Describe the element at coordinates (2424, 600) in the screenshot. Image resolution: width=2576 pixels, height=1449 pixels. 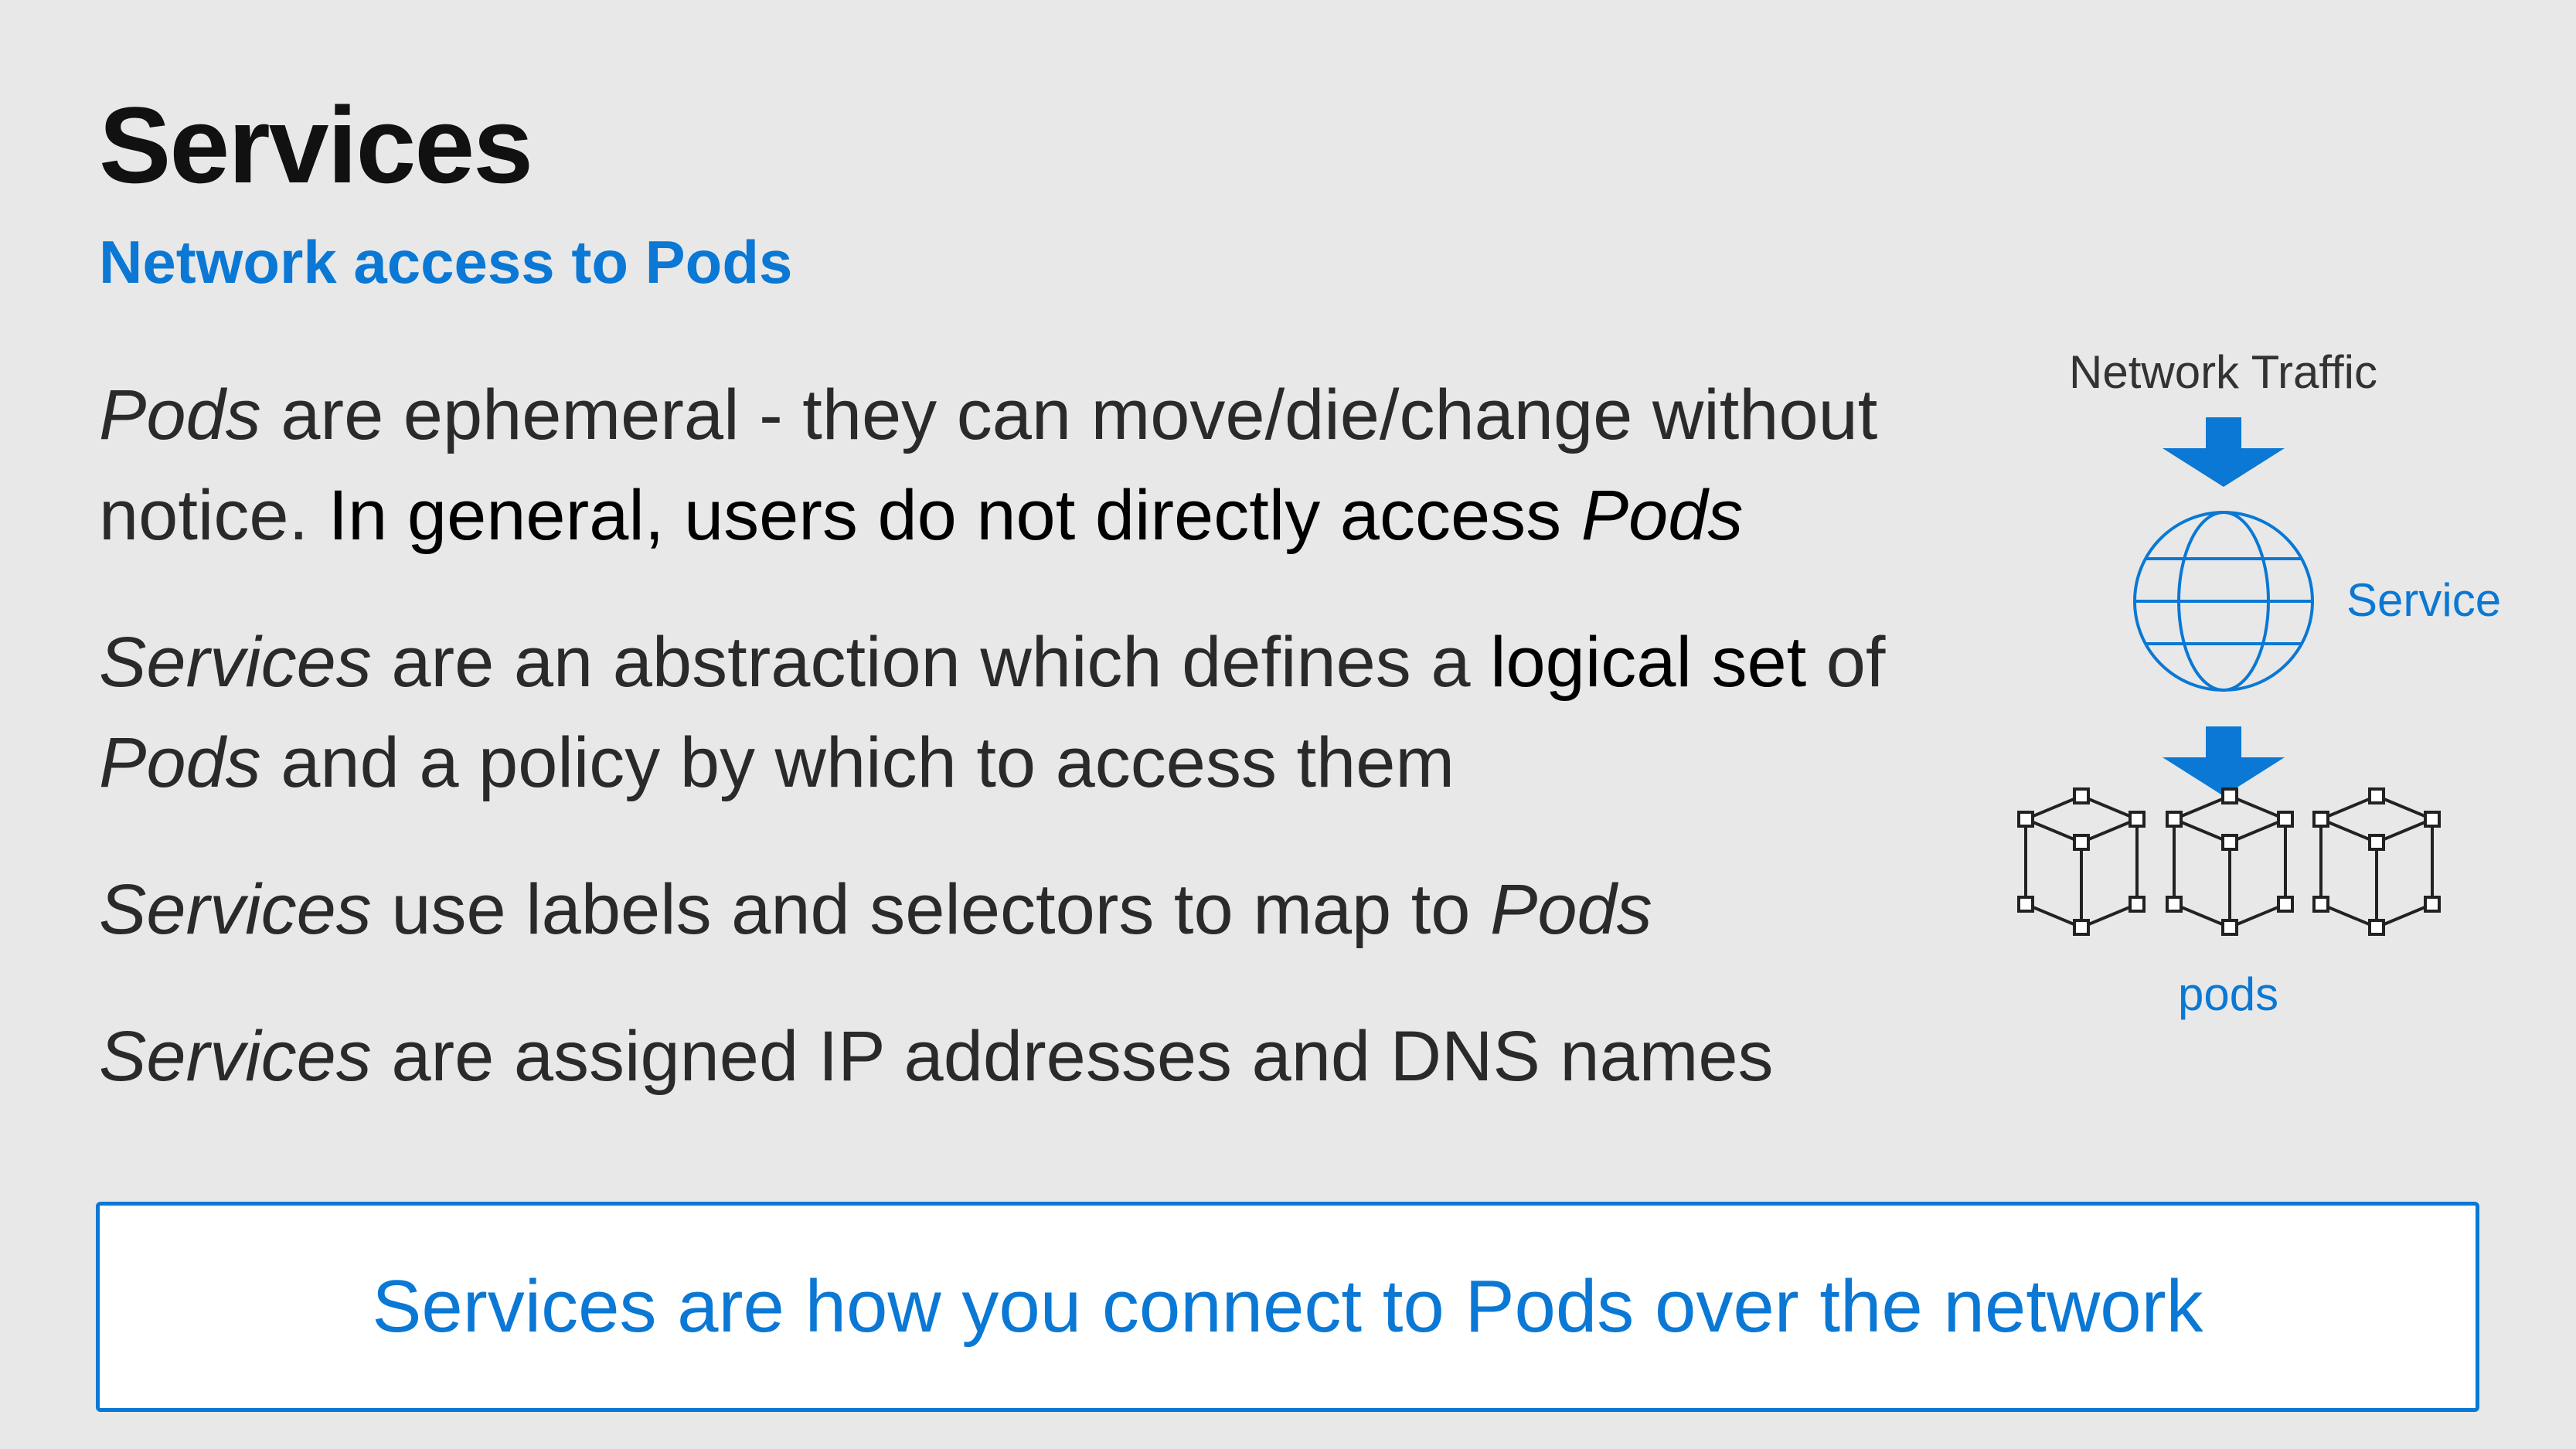
I see `service-label: Service` at that location.